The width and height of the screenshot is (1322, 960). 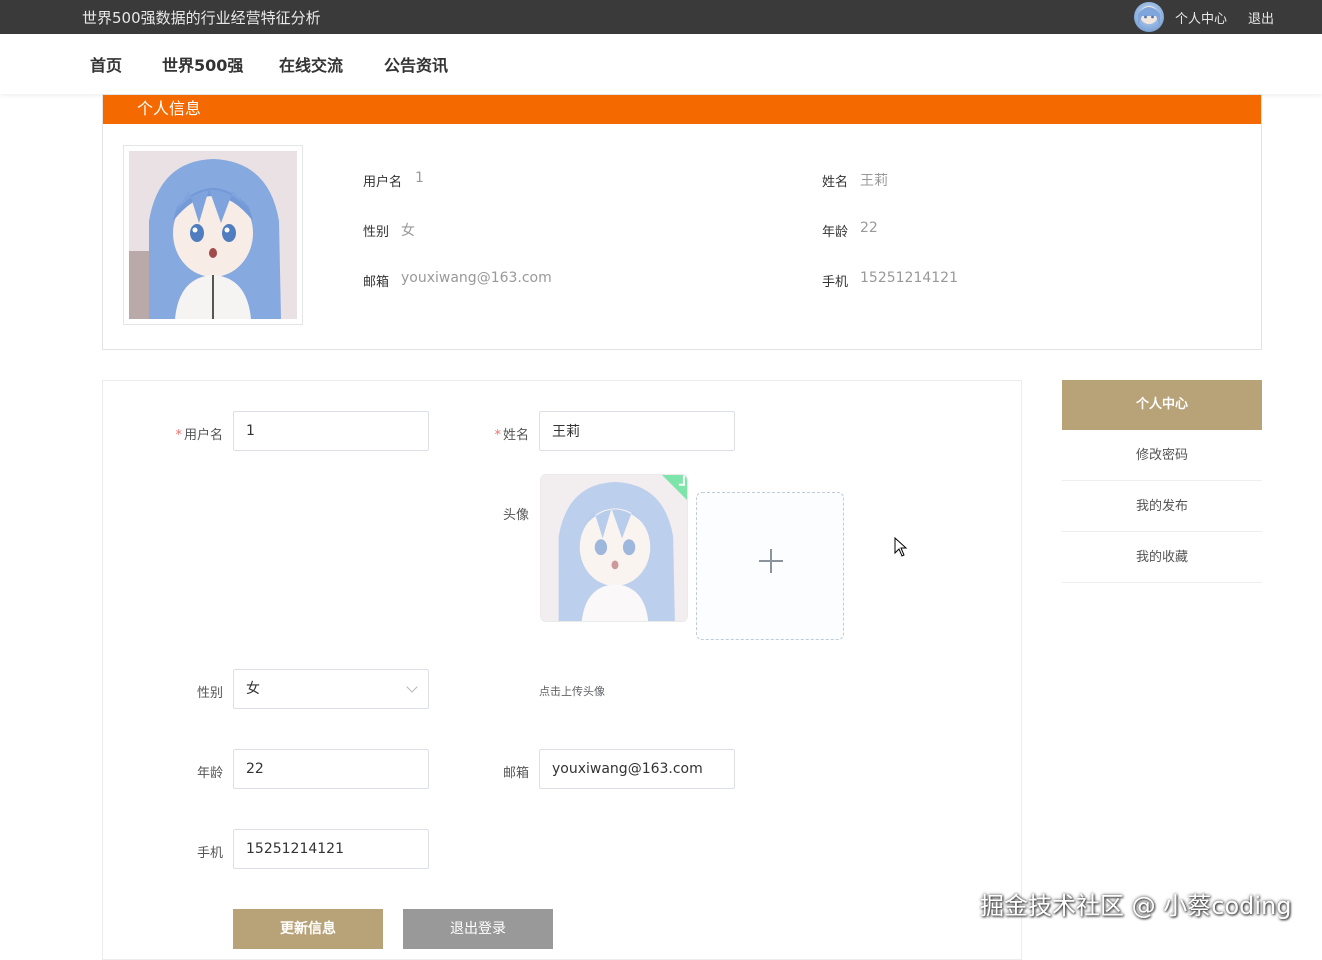 I want to click on profile-email-value: youxiwang@163.com, so click(x=476, y=278).